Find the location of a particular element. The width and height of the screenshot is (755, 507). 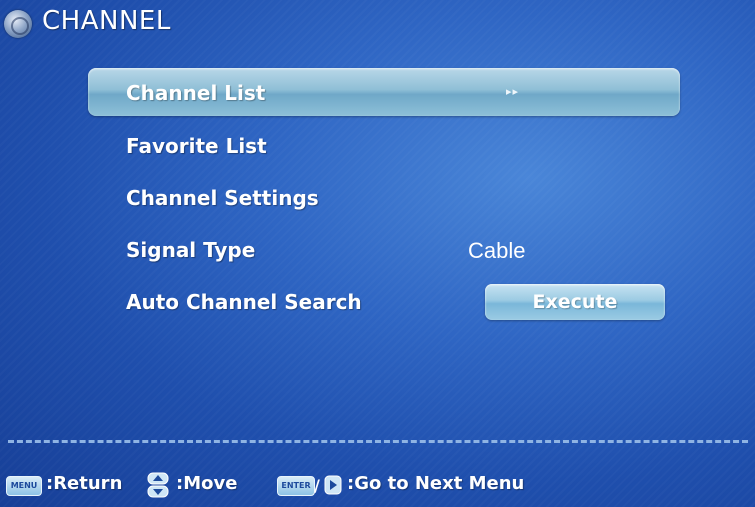

move-hint: :Move is located at coordinates (207, 483).